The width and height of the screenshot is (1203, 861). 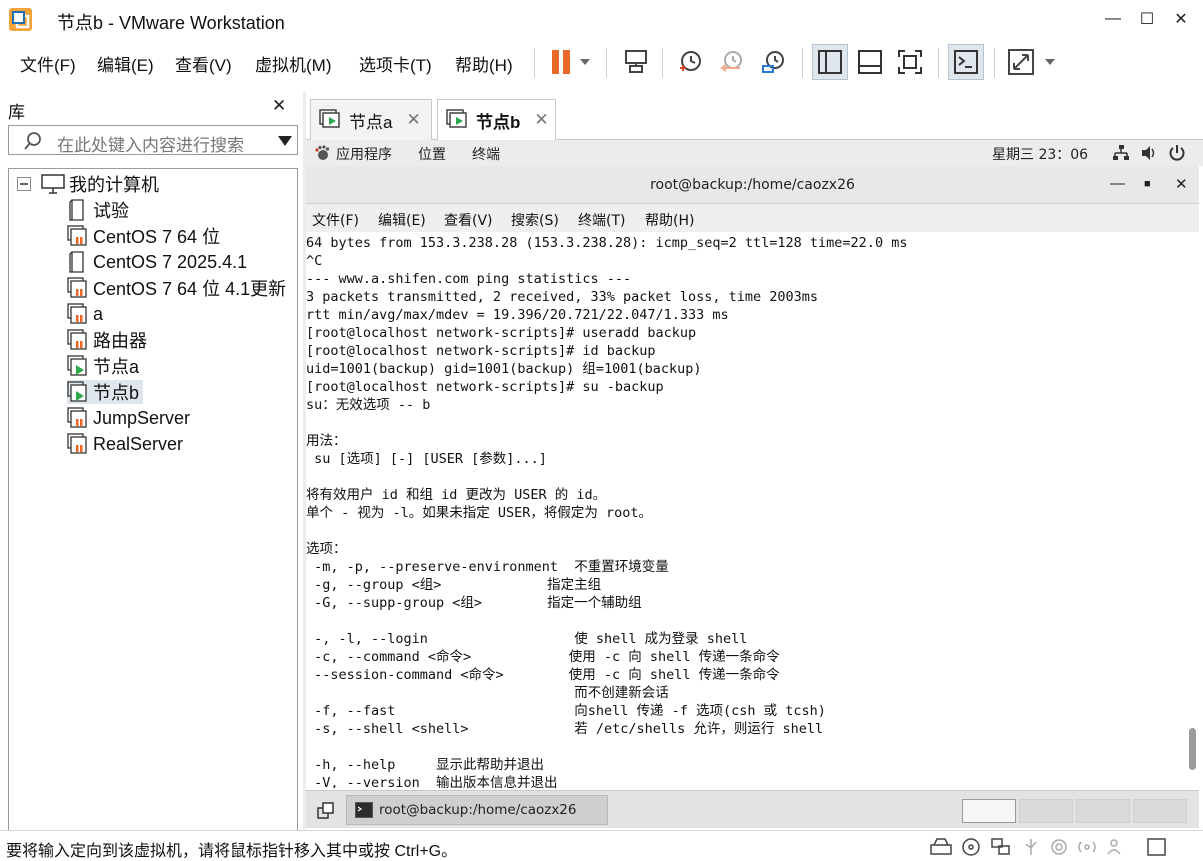 What do you see at coordinates (830, 62) in the screenshot?
I see `show-library-button` at bounding box center [830, 62].